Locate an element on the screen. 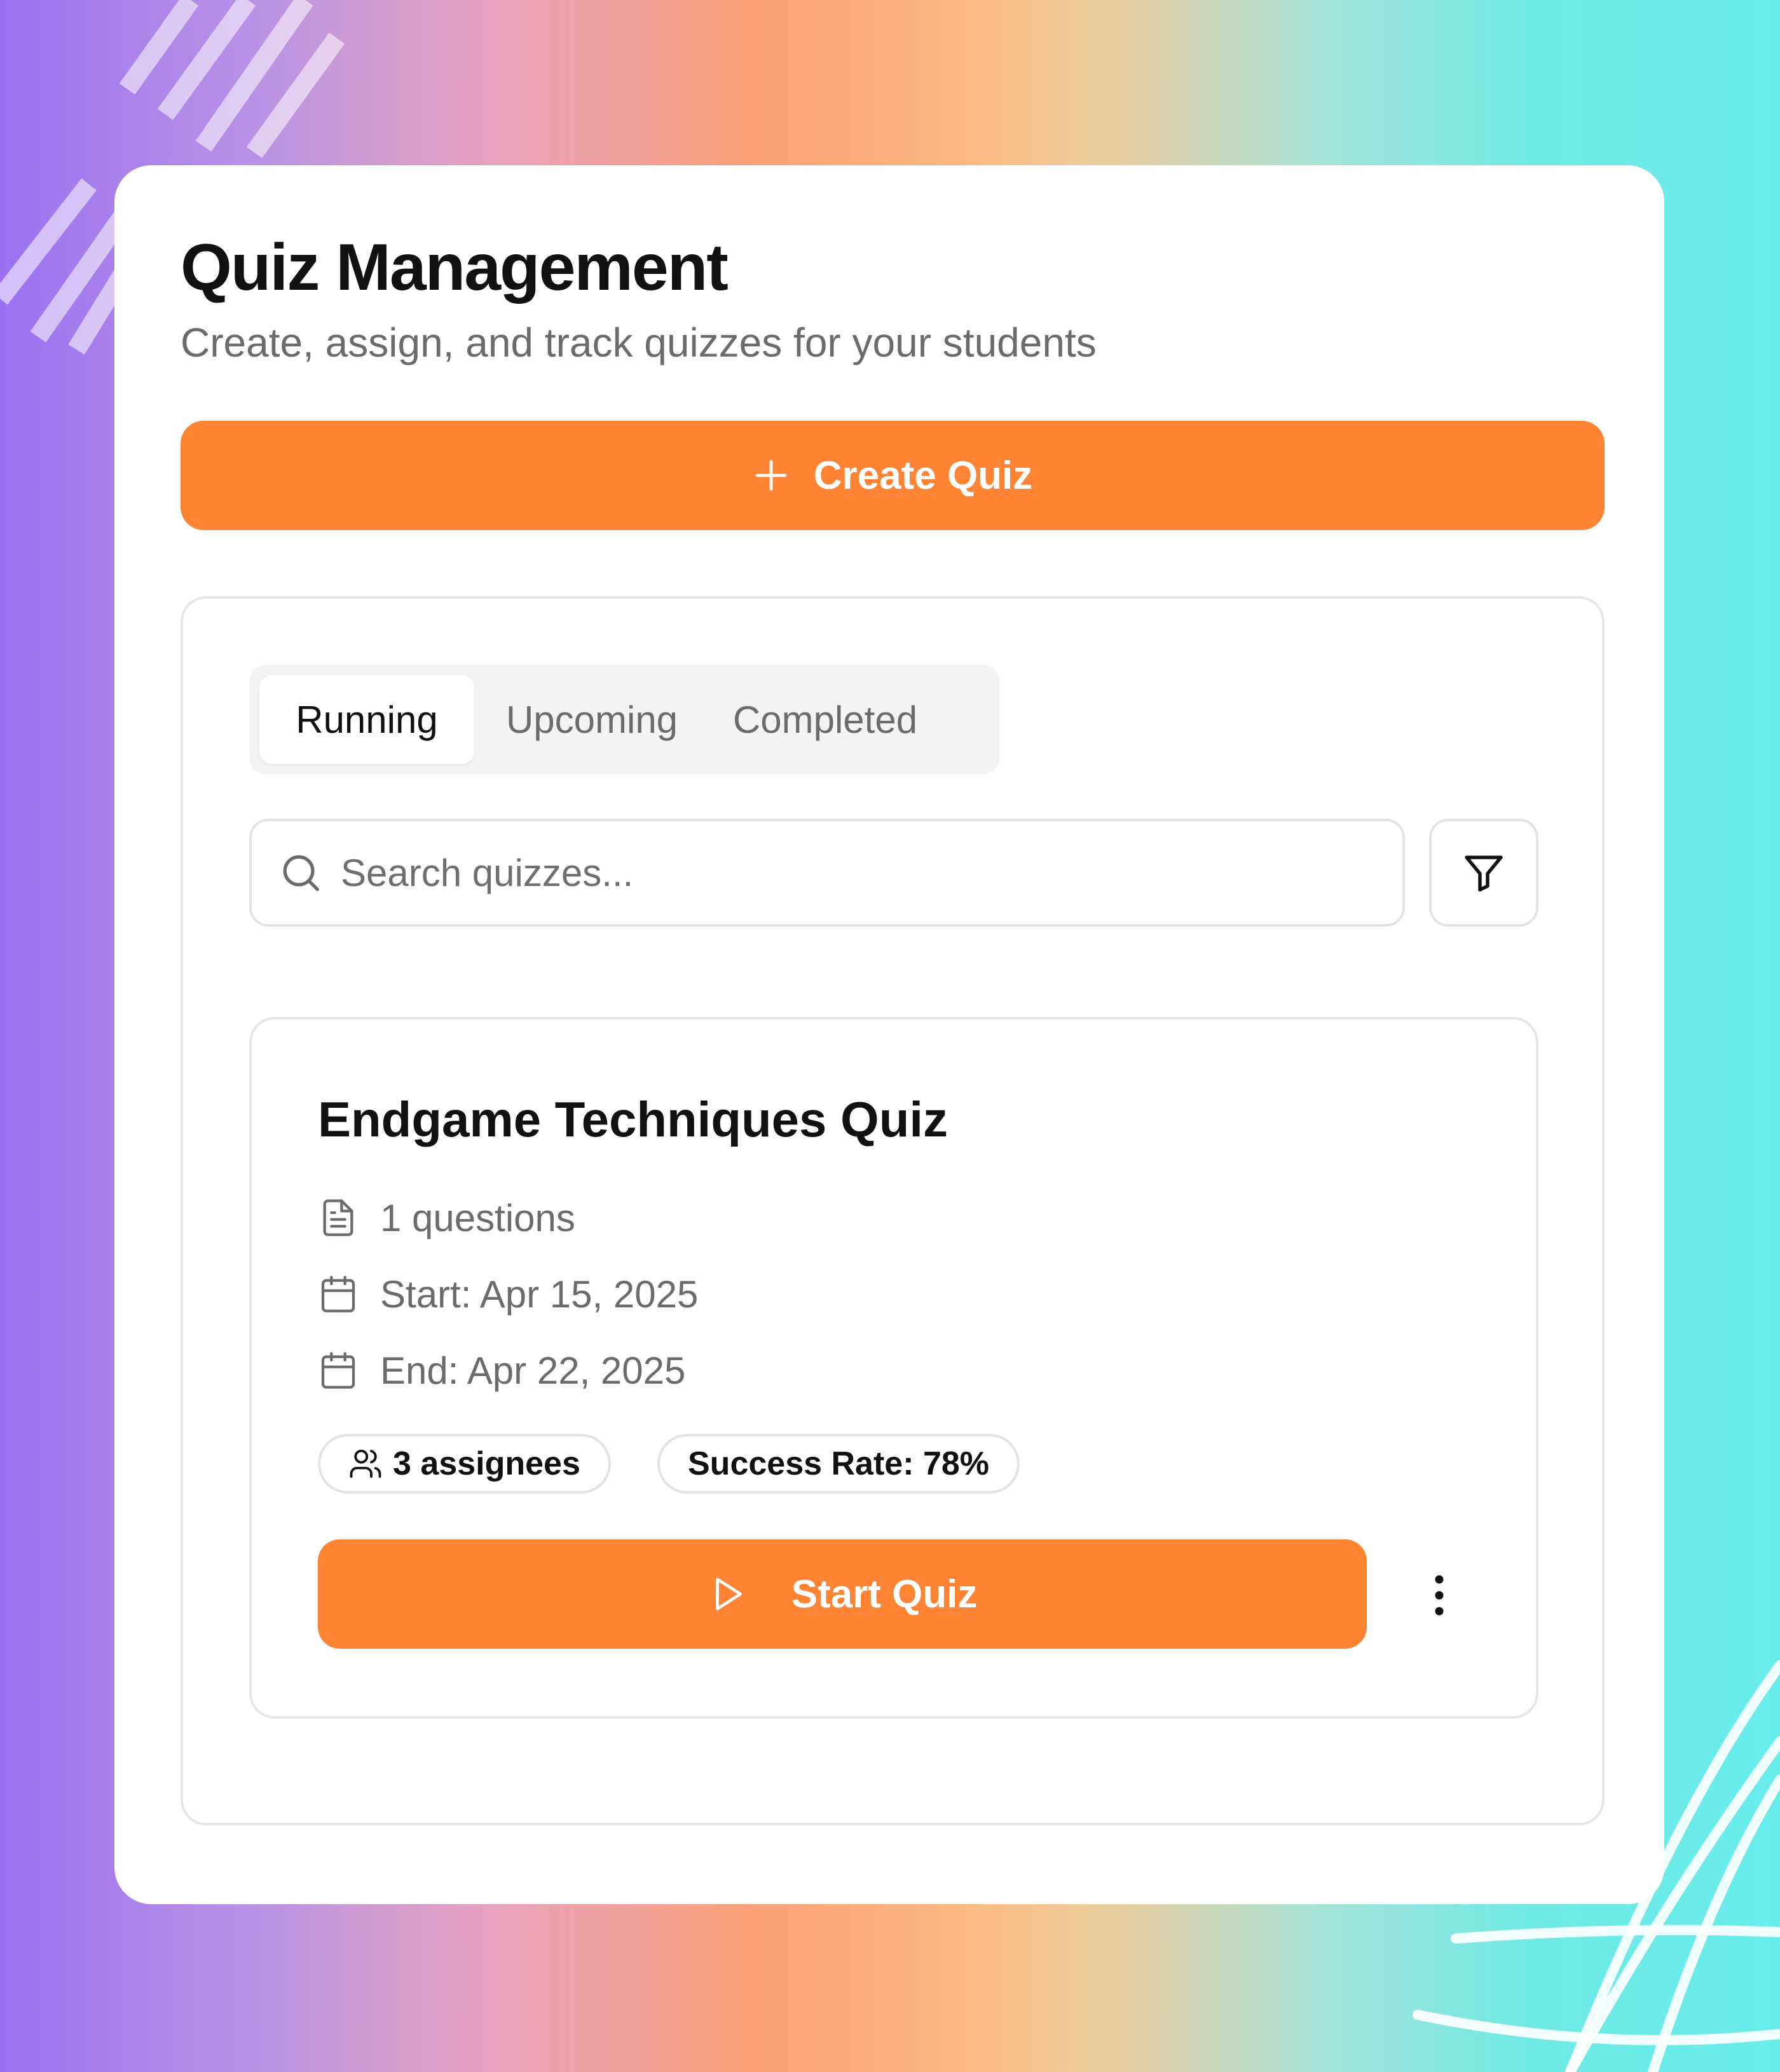 Image resolution: width=1780 pixels, height=2072 pixels. filter-icon is located at coordinates (1484, 873).